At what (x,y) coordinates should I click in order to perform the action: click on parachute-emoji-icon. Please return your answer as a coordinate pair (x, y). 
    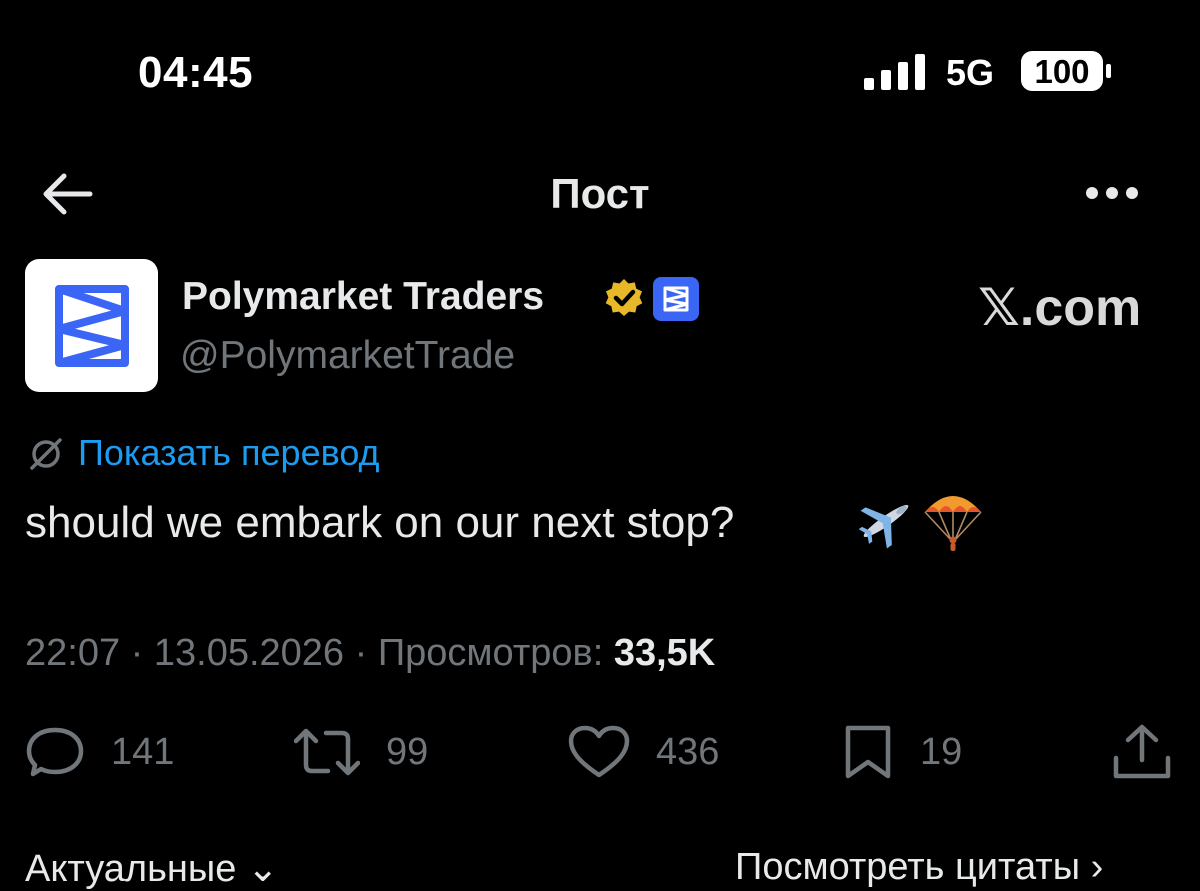
    Looking at the image, I should click on (953, 523).